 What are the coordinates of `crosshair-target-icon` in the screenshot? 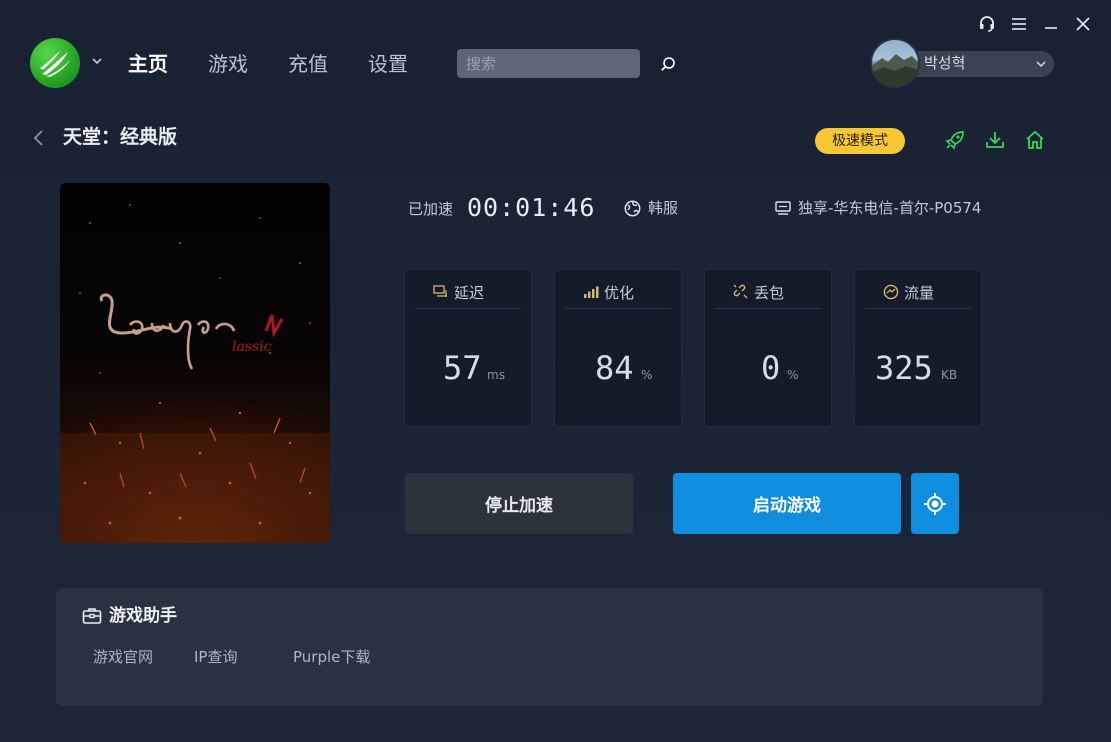 It's located at (935, 503).